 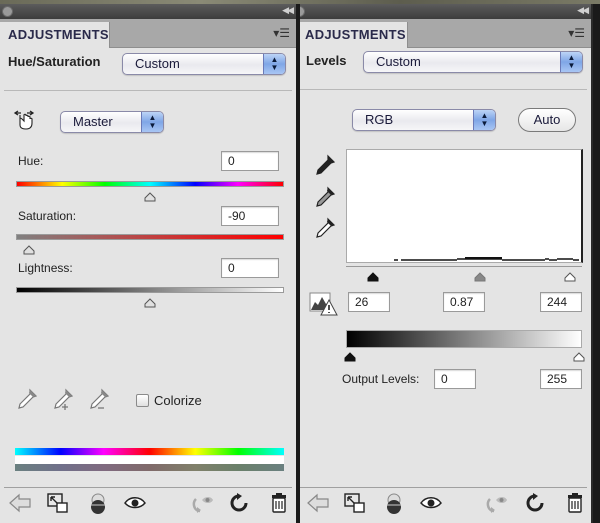 I want to click on lightness-input: 0, so click(x=250, y=268).